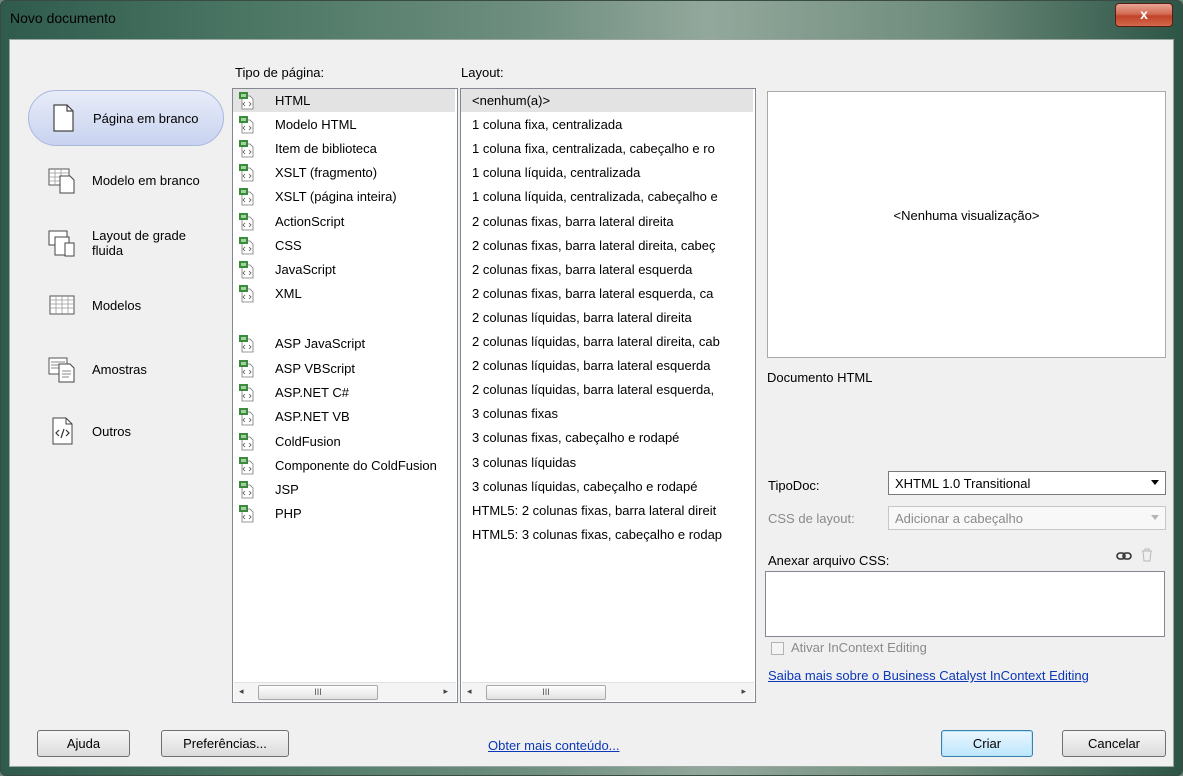 The width and height of the screenshot is (1183, 776). I want to click on cancel-button: Cancelar, so click(1114, 743).